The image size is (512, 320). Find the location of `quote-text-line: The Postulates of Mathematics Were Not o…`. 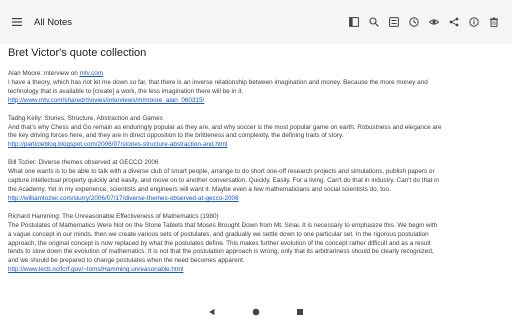

quote-text-line: The Postulates of Mathematics Were Not o… is located at coordinates (223, 225).